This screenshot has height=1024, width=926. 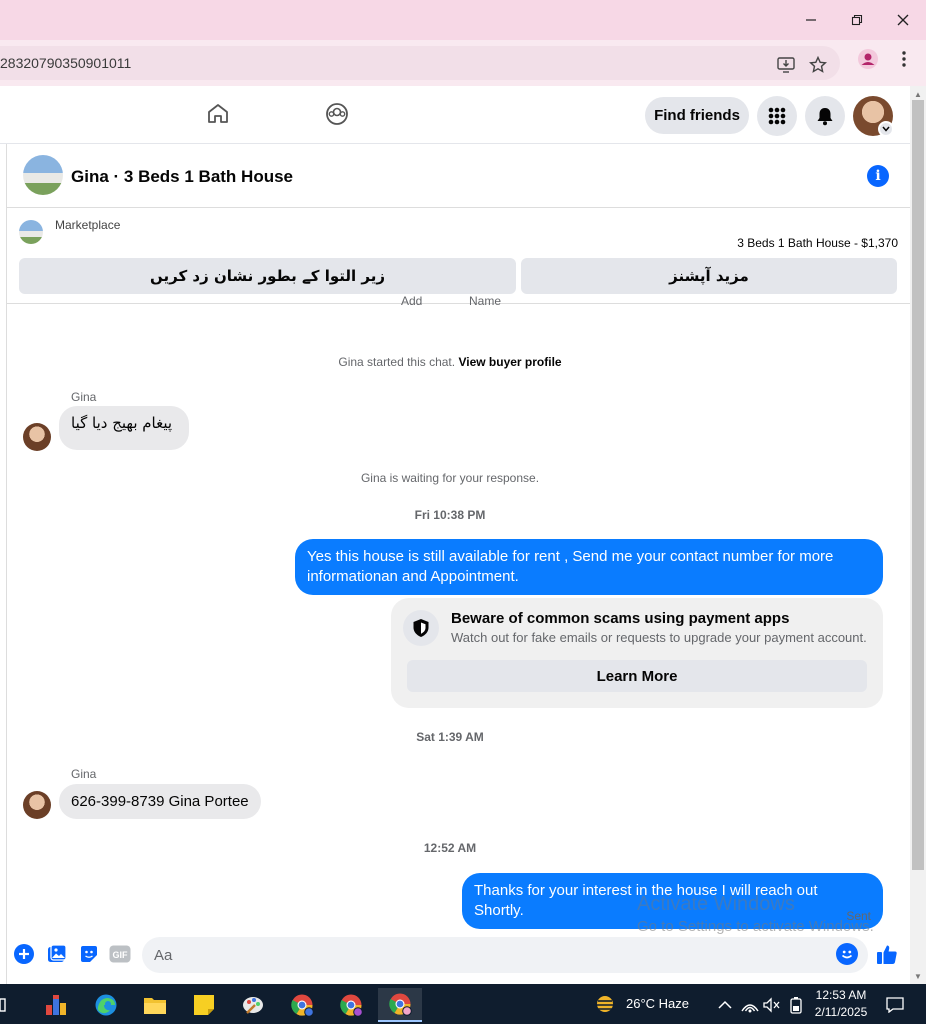 I want to click on shield-icon, so click(x=421, y=628).